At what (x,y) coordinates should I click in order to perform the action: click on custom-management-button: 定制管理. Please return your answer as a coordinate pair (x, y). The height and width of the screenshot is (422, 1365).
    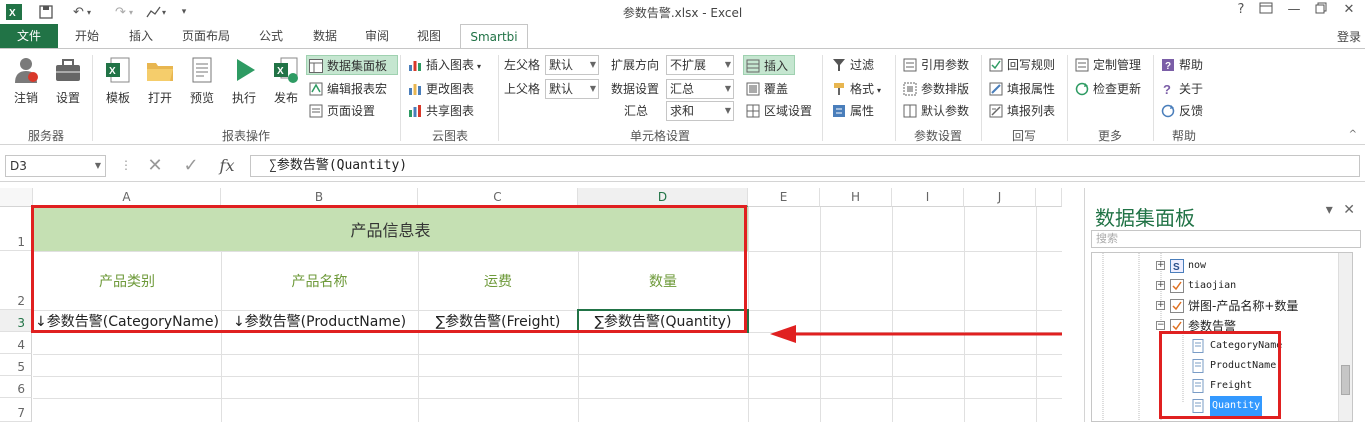
    Looking at the image, I should click on (1107, 65).